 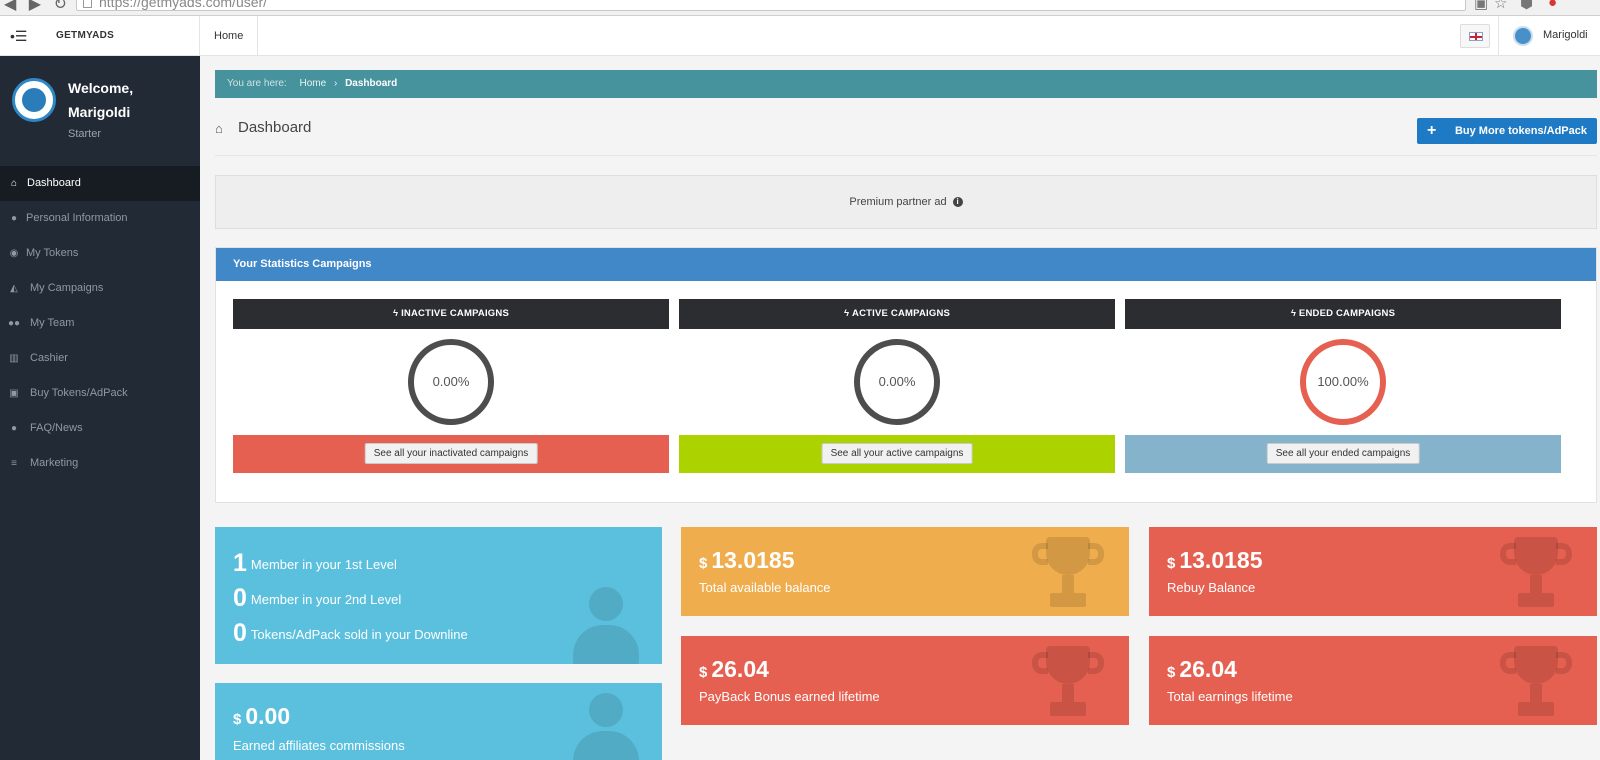 I want to click on user-icon: ●, so click(x=14, y=218).